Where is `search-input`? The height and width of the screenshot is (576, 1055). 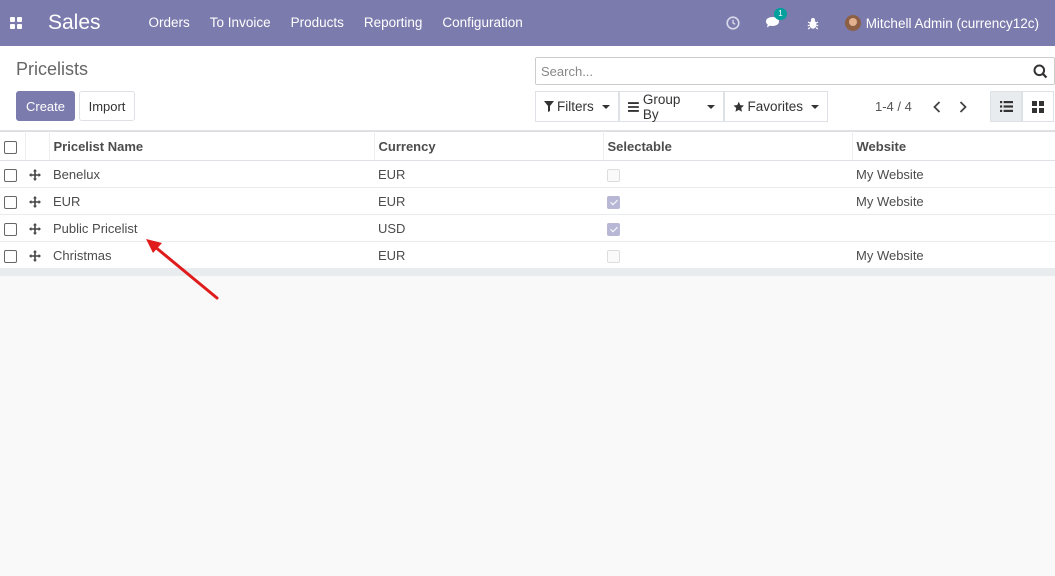
search-input is located at coordinates (776, 71).